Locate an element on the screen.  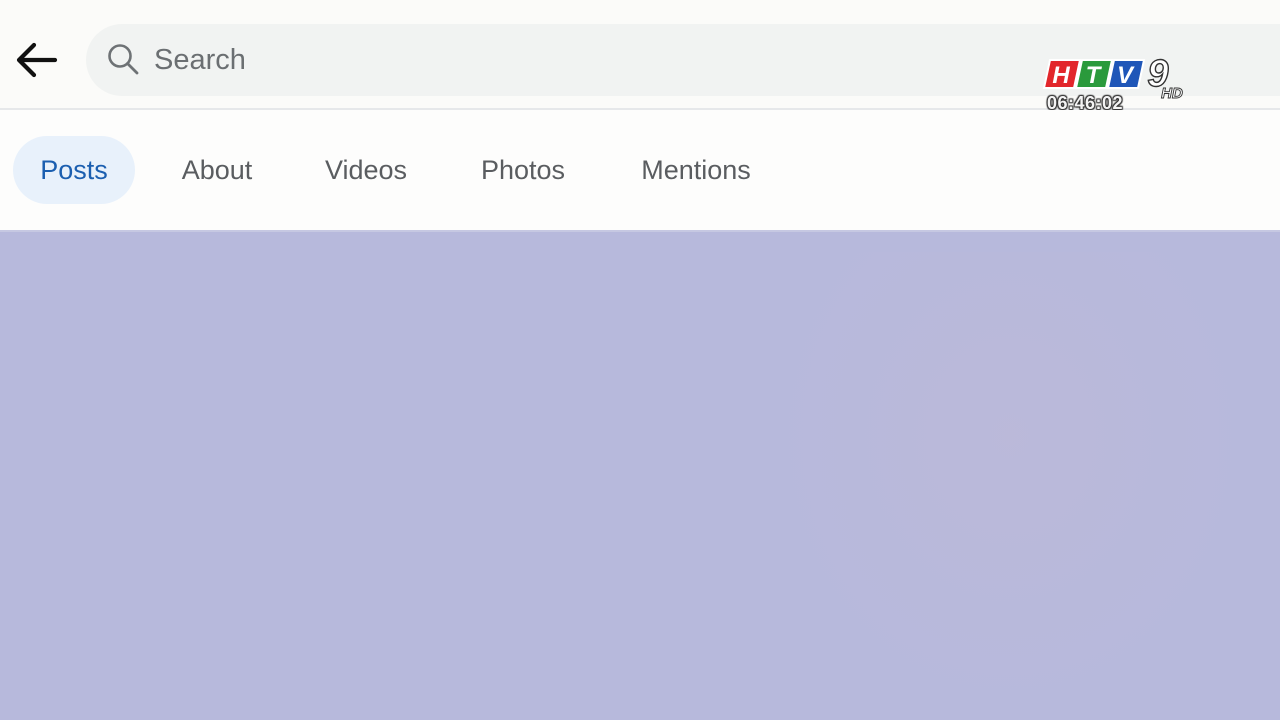
tab-posts: Posts is located at coordinates (74, 170).